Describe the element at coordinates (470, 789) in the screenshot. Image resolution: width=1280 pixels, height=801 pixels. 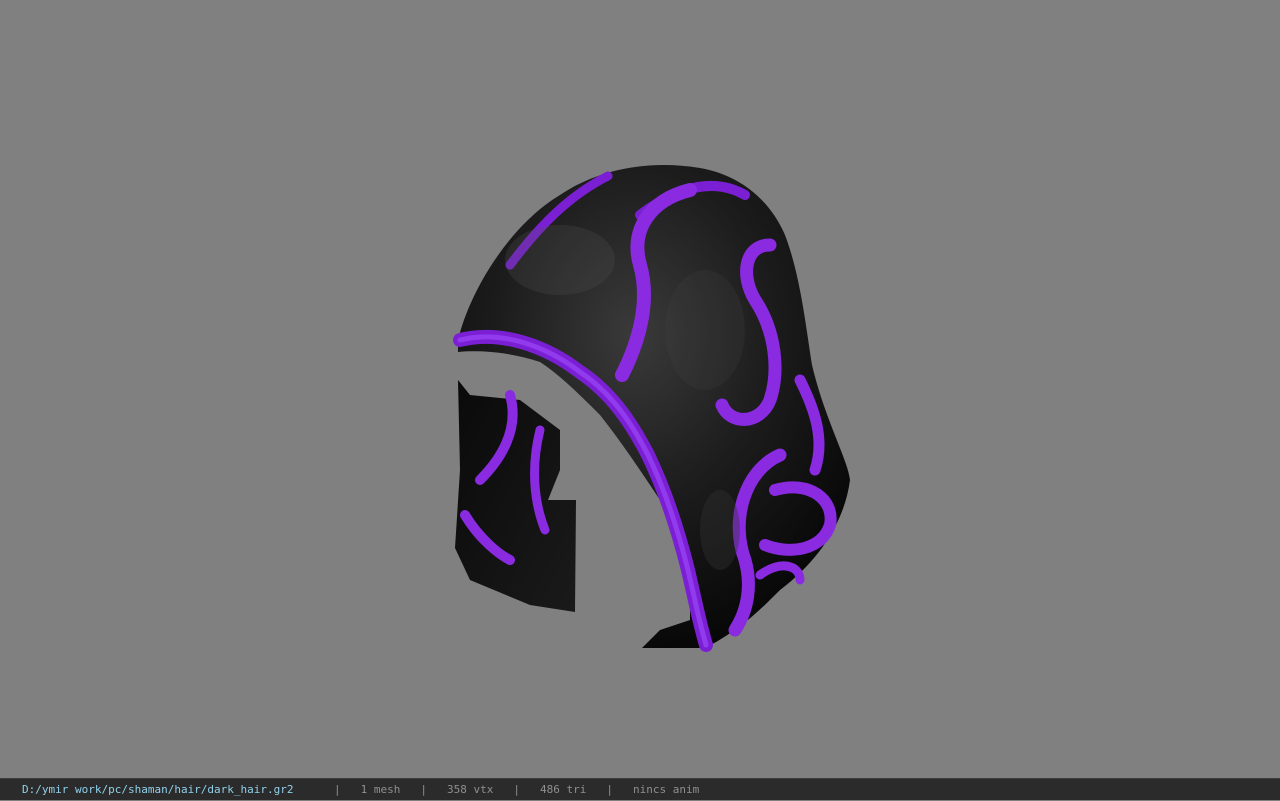
I see `vertex-count: 358 vtx` at that location.